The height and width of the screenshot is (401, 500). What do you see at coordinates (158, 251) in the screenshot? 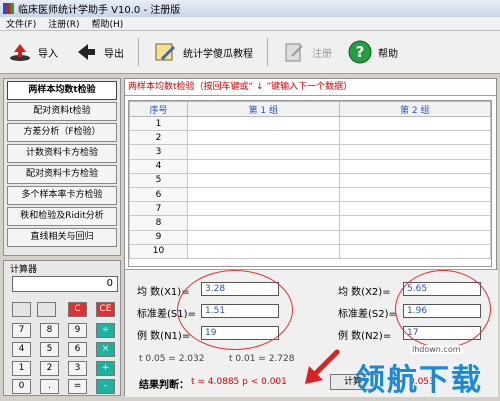
I see `row-index: 10` at bounding box center [158, 251].